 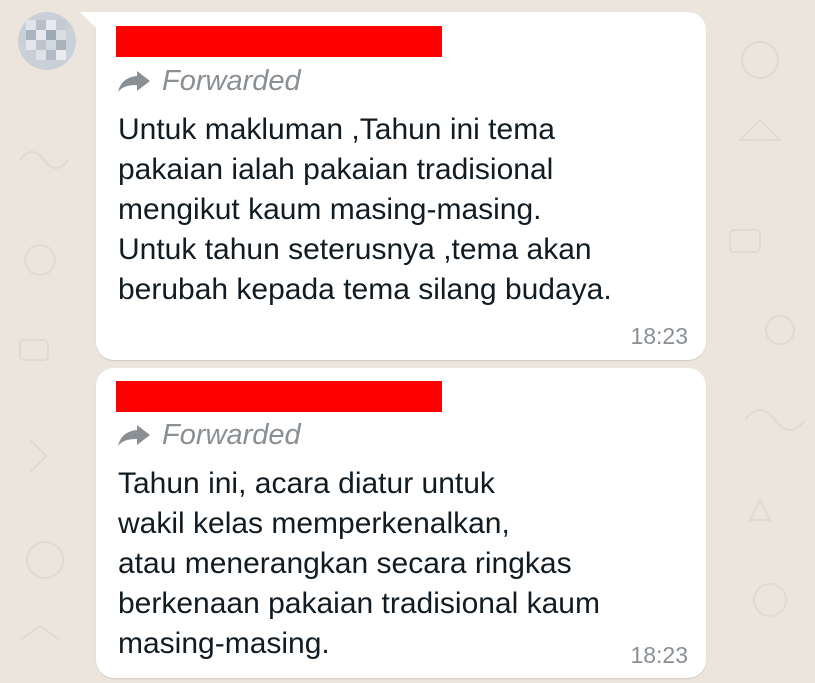 I want to click on message-line: mengikut kaum masing-masing., so click(x=330, y=209).